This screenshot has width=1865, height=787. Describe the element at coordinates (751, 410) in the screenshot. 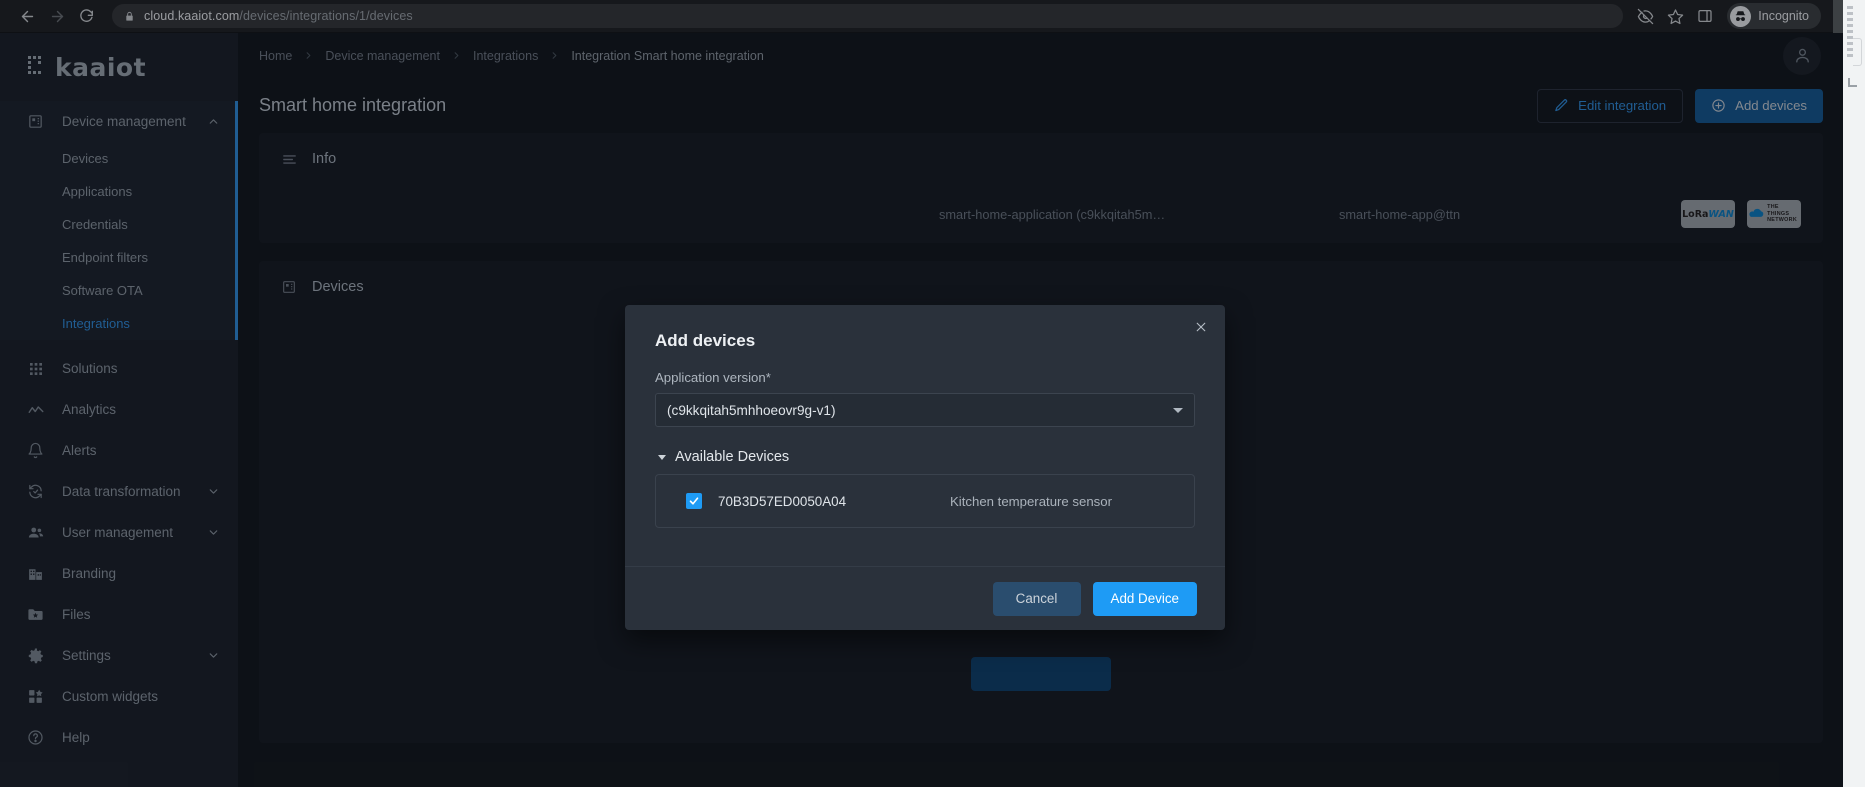

I see `application-version-value: (c9kkqitah5mhhoeovr9g-v1)` at that location.